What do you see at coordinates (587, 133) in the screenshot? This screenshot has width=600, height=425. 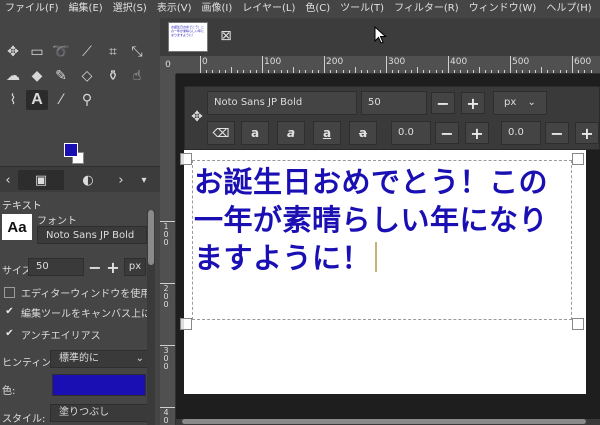 I see `kerning-increase-button: +` at bounding box center [587, 133].